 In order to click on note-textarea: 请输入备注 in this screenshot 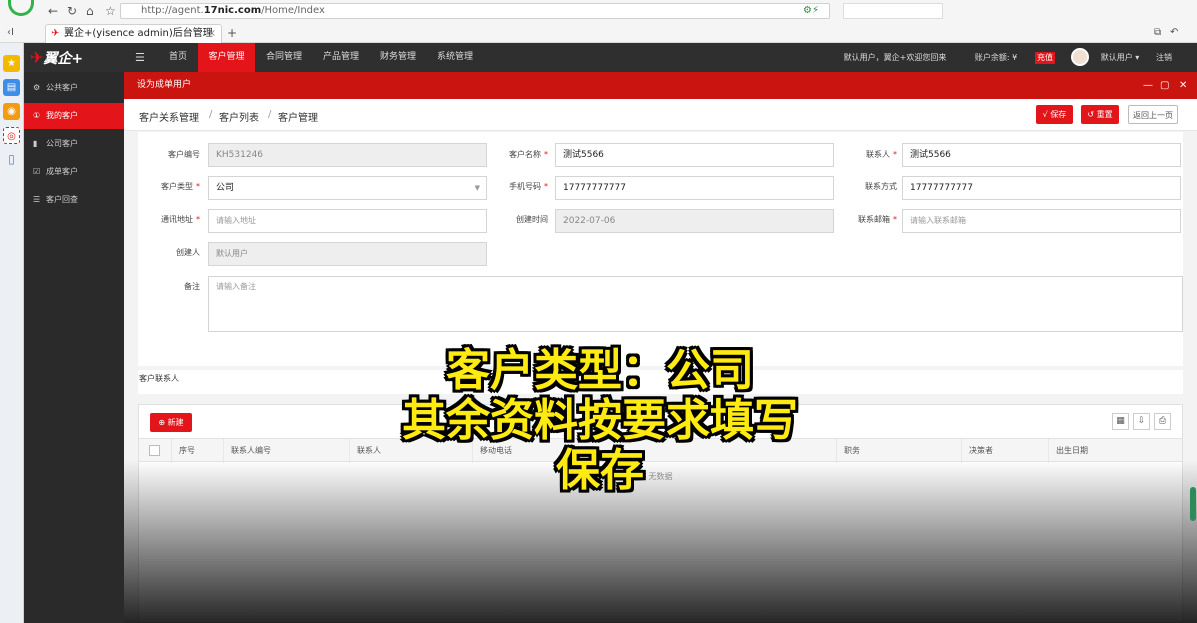, I will do `click(695, 304)`.